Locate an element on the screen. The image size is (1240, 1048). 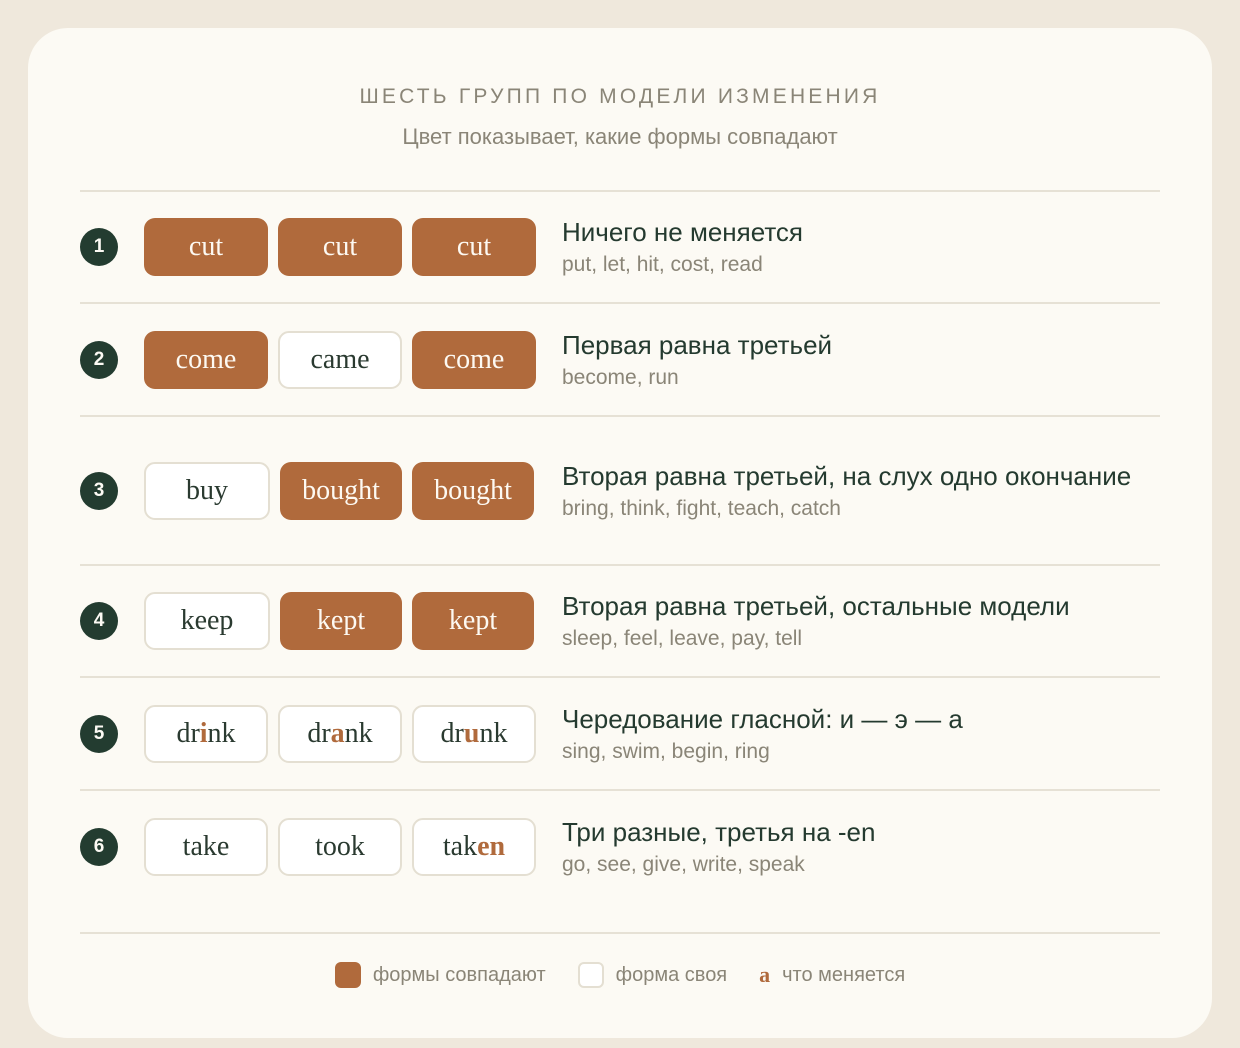
page-title: ШЕСТЬ ГРУПП ПО МОДЕЛИ ИЗМЕНЕНИЯ is located at coordinates (620, 96).